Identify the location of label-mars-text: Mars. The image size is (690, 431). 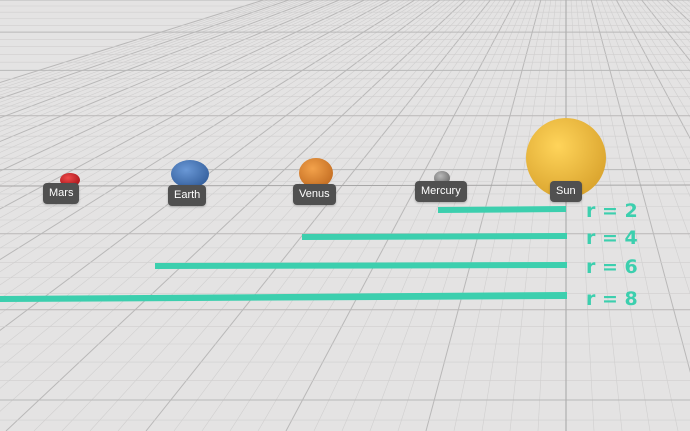
(61, 193).